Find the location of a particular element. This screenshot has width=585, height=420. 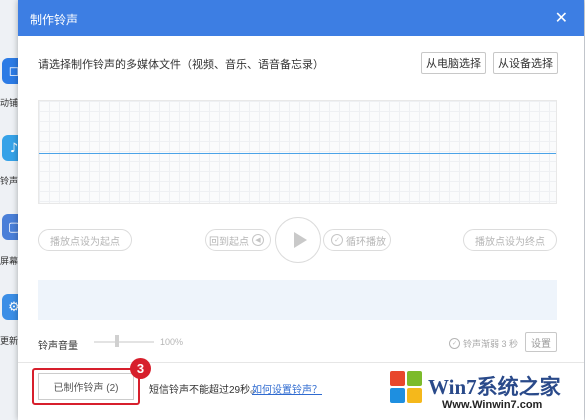

set-start-button: 播放点设为起点 is located at coordinates (85, 240).